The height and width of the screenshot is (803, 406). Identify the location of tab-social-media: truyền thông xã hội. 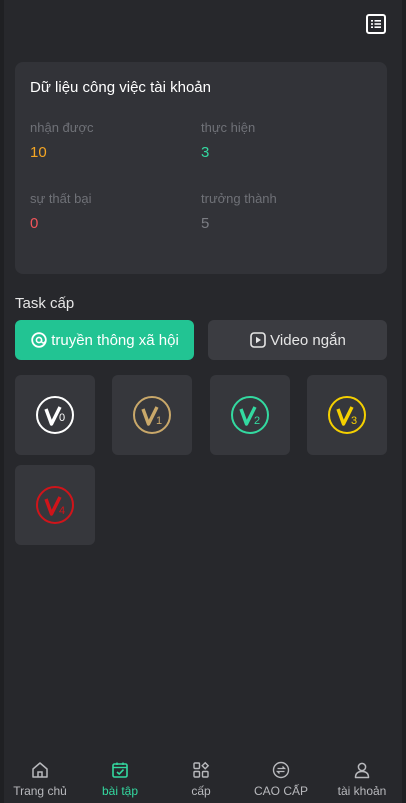
(104, 340).